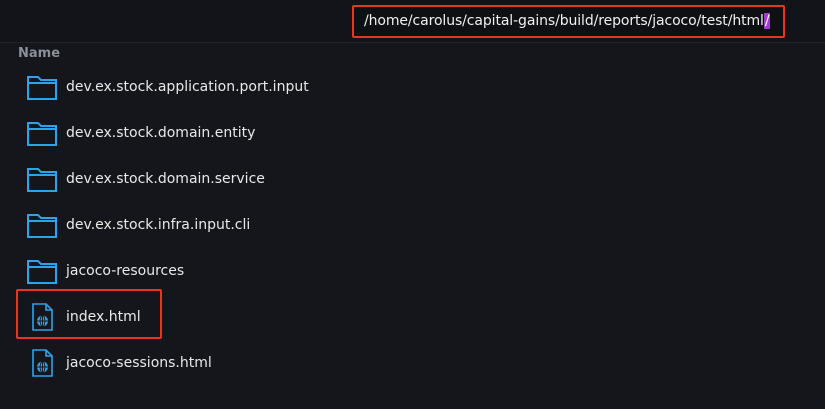 This screenshot has height=409, width=825. I want to click on list-item-file: jacoco-sessions.html, so click(412, 363).